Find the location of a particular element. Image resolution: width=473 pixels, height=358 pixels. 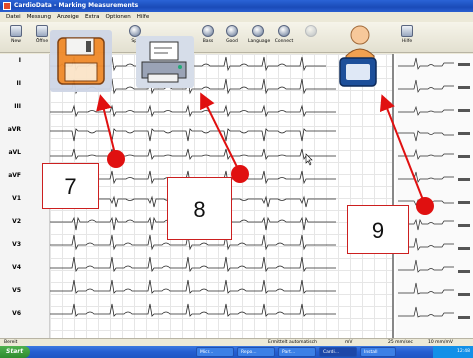

menu-item-extra: Extra is located at coordinates (92, 17).